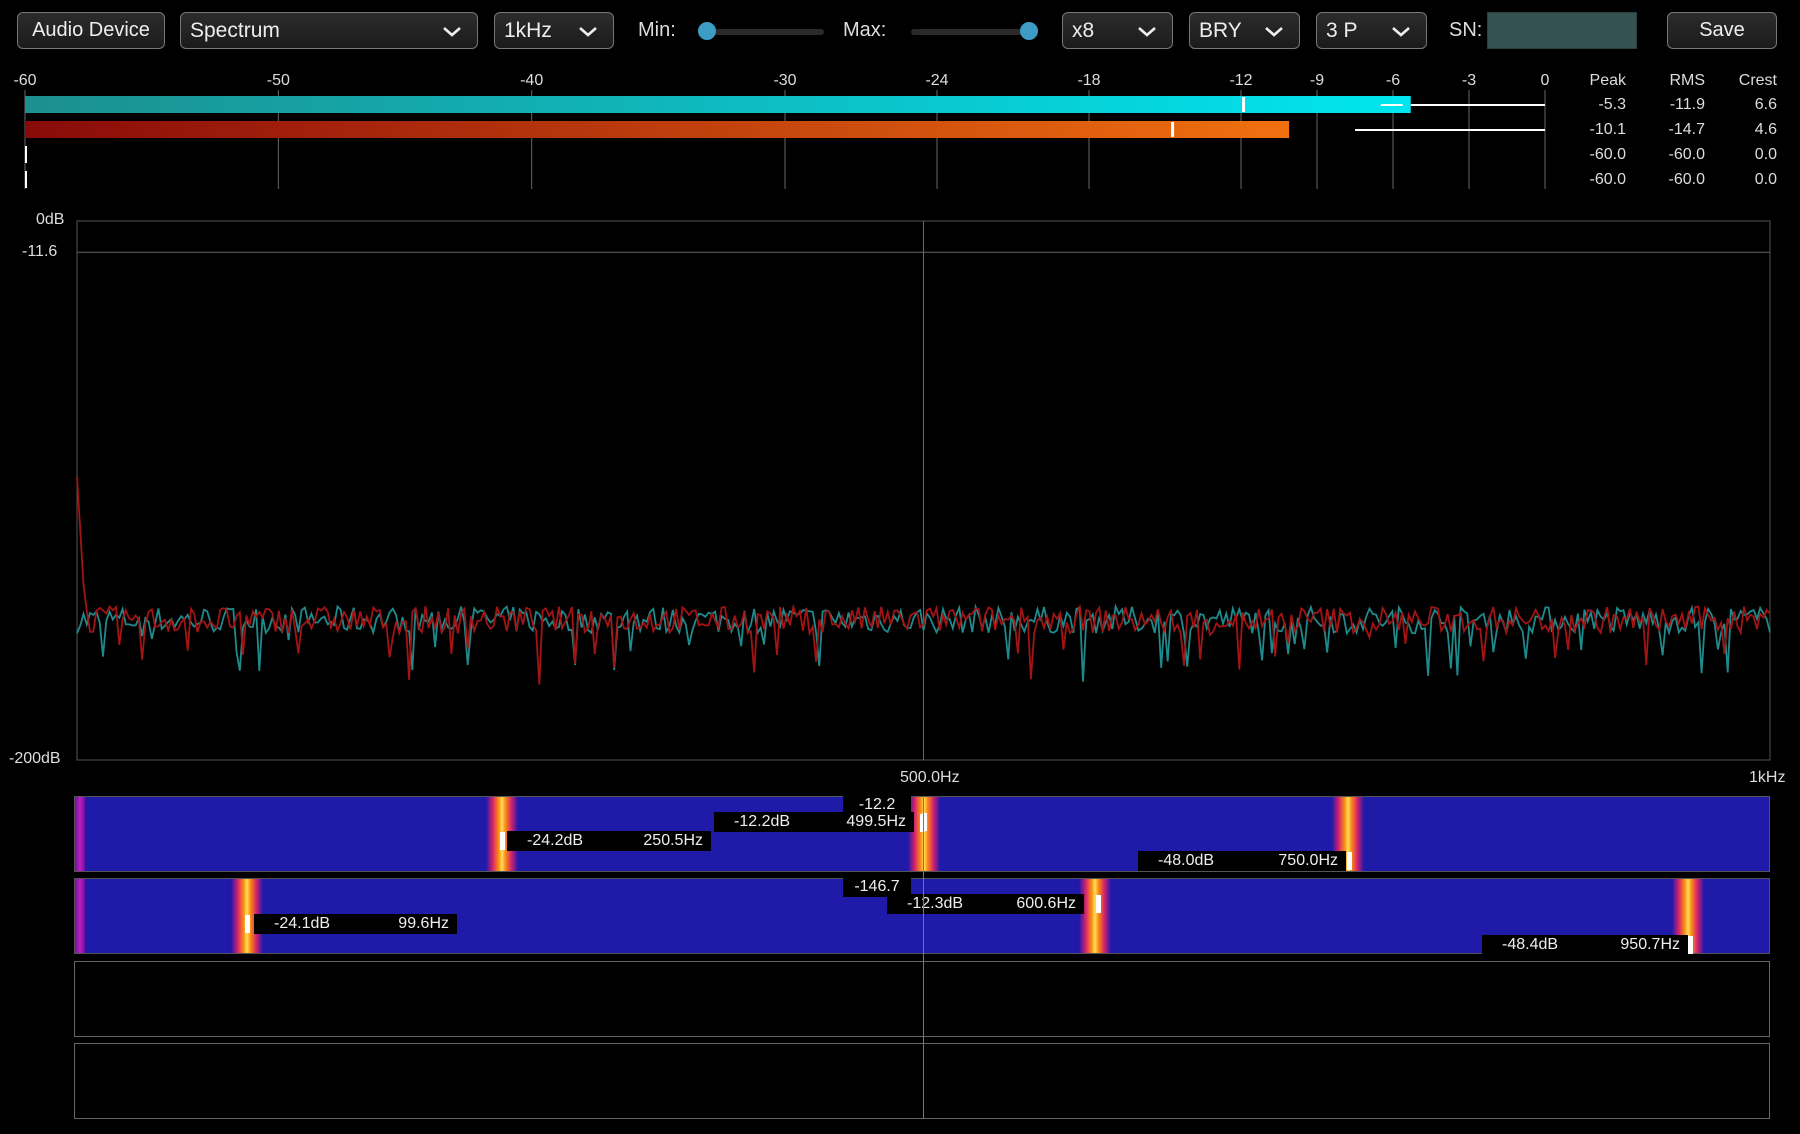  Describe the element at coordinates (935, 903) in the screenshot. I see `peak-db: -12.3dB` at that location.